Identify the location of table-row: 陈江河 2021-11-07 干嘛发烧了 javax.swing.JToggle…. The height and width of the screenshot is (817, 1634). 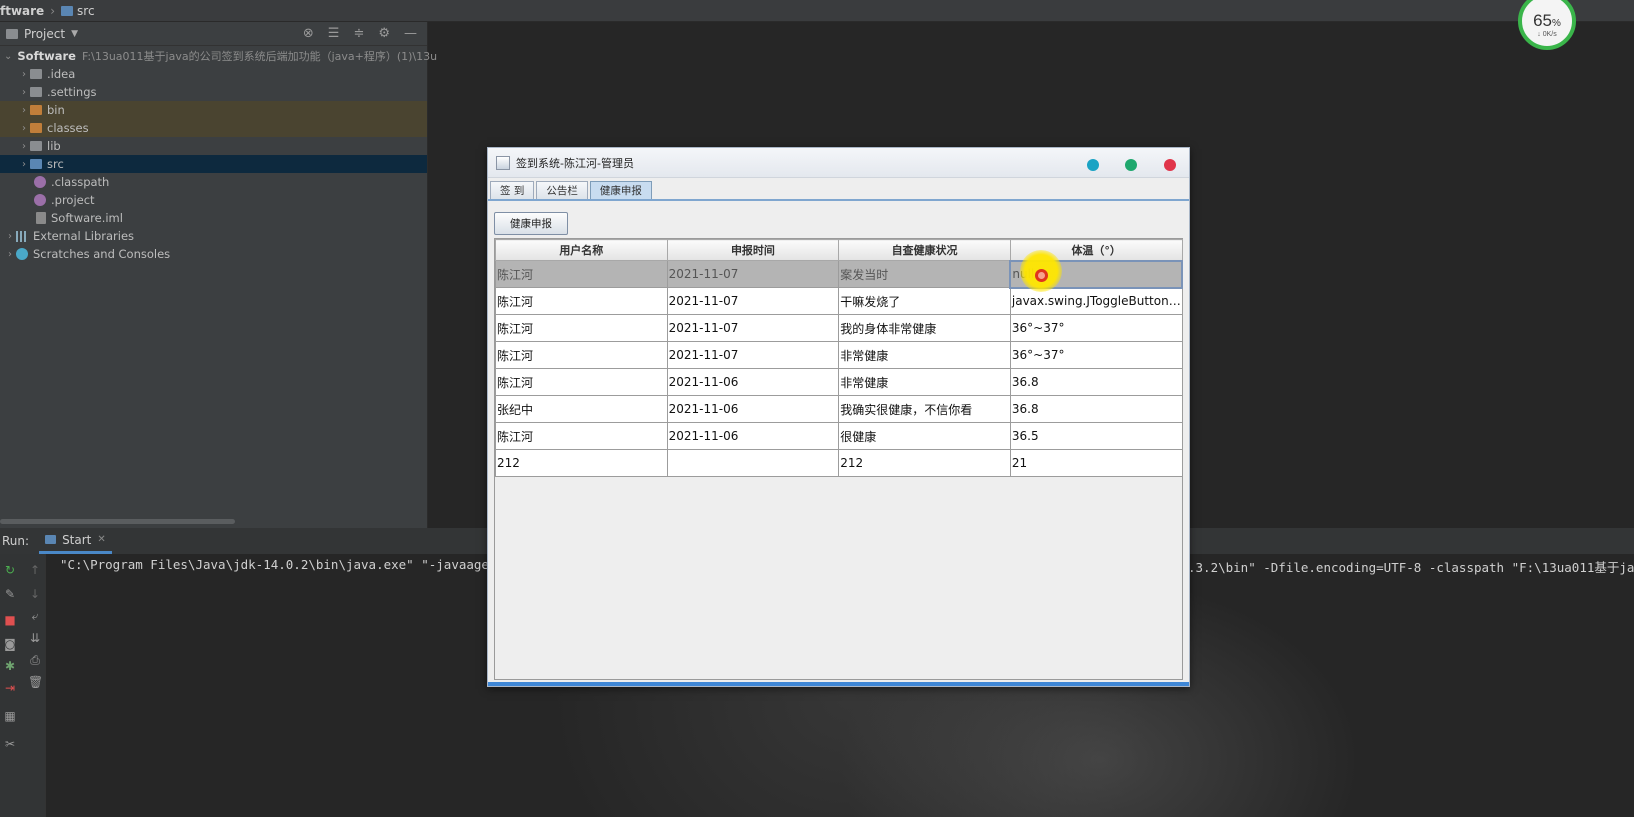
(839, 301).